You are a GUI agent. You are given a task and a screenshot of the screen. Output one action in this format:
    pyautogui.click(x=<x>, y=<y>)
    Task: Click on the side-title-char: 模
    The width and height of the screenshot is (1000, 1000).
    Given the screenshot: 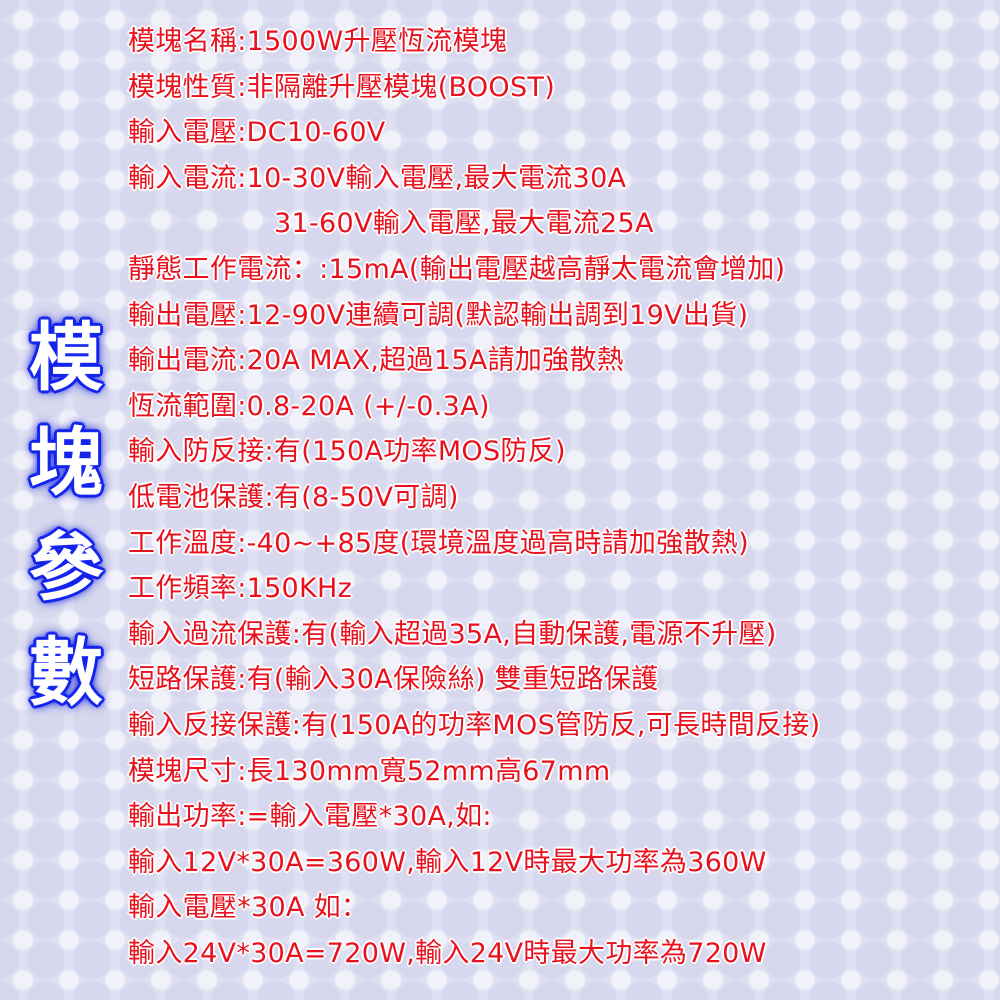 What is the action you would take?
    pyautogui.click(x=66, y=358)
    